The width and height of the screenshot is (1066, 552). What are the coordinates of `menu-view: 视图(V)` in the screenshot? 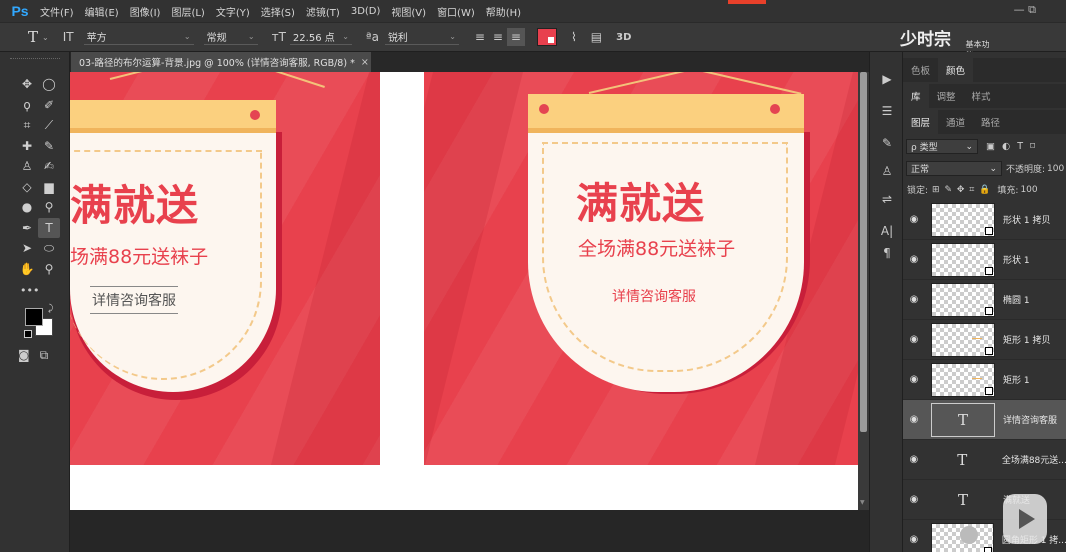 It's located at (408, 11).